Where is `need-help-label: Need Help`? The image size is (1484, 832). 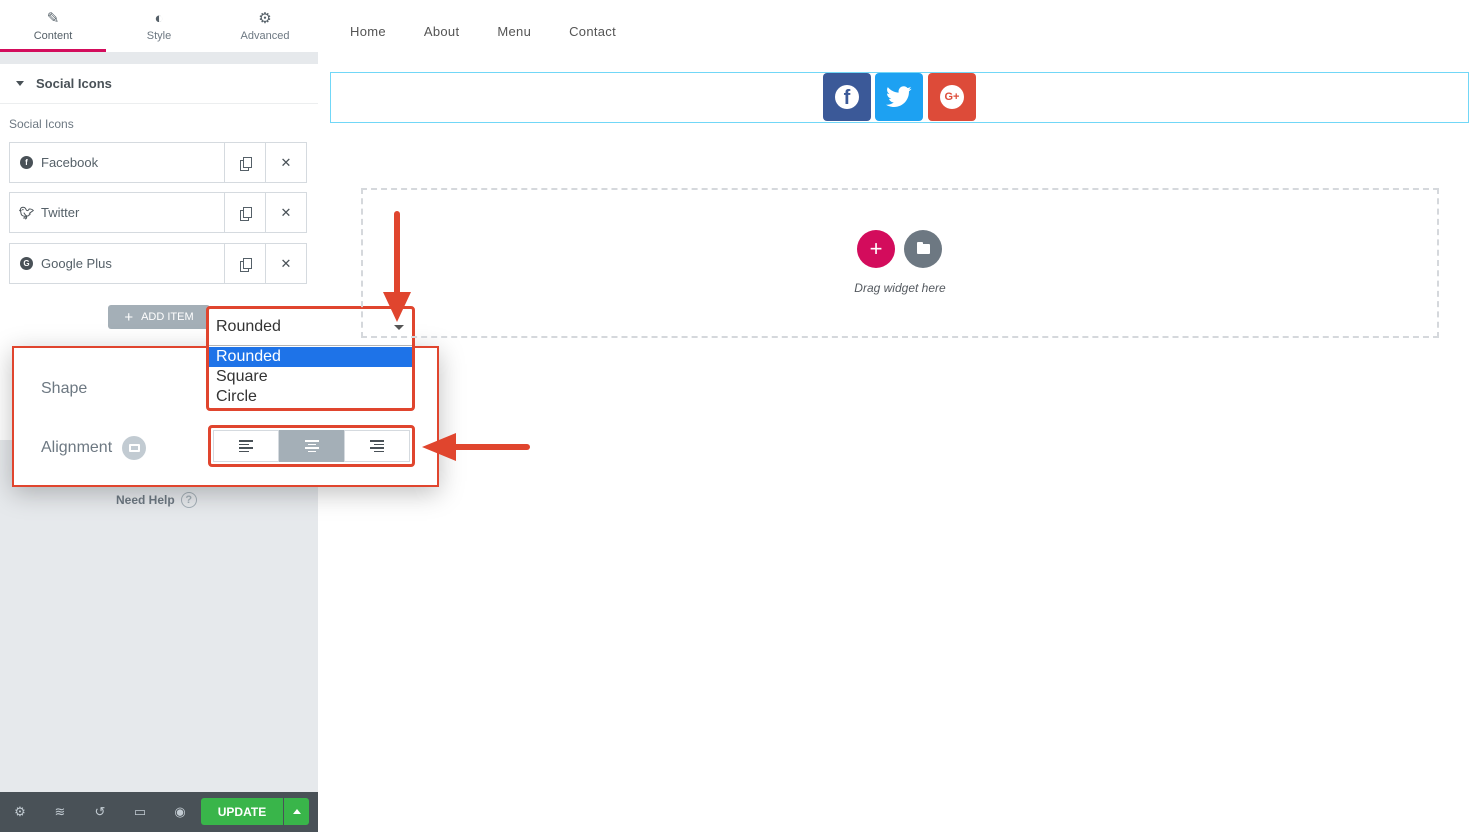
need-help-label: Need Help is located at coordinates (145, 500).